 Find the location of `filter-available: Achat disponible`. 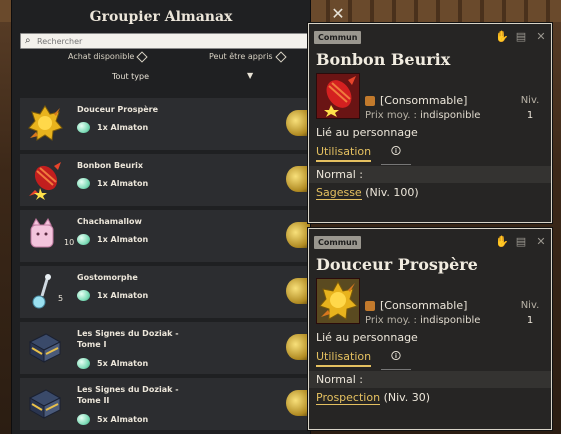

filter-available: Achat disponible is located at coordinates (108, 56).